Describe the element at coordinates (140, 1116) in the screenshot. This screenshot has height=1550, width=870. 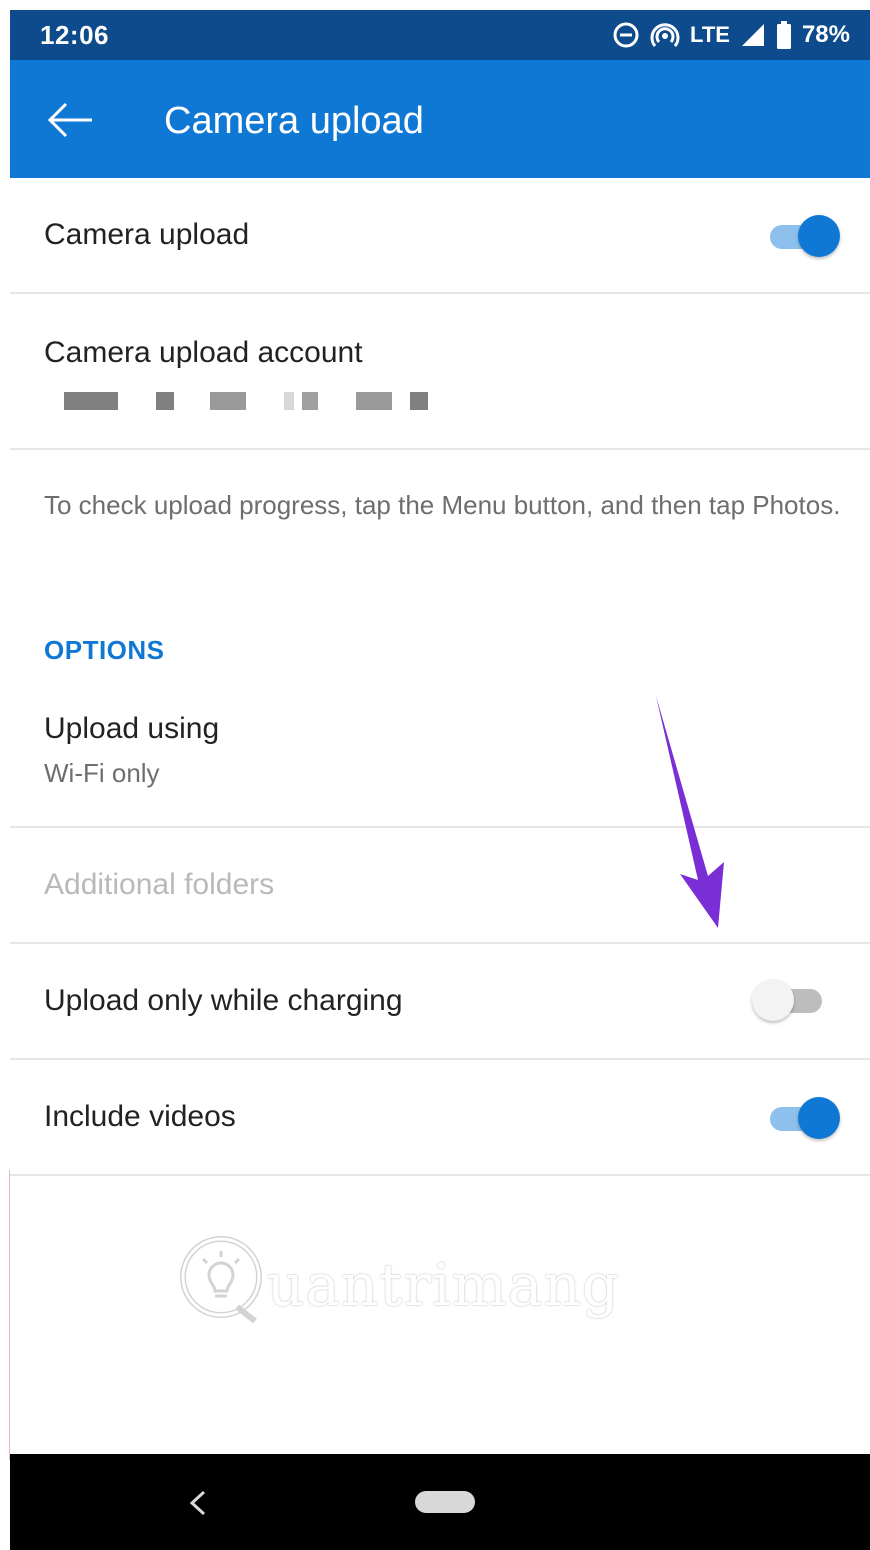
I see `include-videos-label: Include videos` at that location.